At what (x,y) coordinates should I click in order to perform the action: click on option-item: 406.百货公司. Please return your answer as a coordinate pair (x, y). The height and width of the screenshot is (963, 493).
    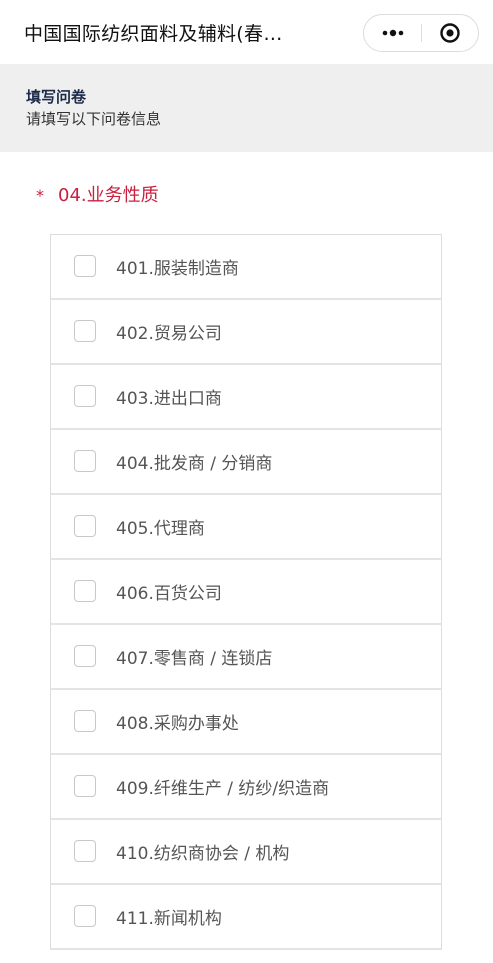
    Looking at the image, I should click on (246, 592).